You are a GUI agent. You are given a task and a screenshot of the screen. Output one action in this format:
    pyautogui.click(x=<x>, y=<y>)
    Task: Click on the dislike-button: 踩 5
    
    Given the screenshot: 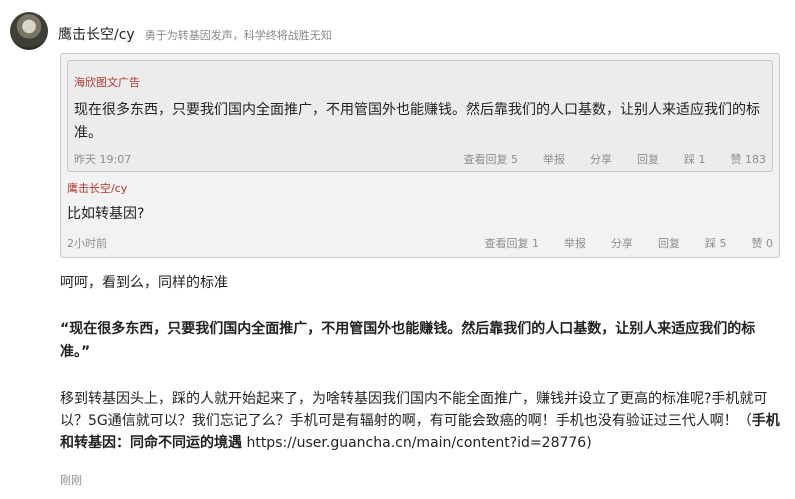 What is the action you would take?
    pyautogui.click(x=716, y=243)
    